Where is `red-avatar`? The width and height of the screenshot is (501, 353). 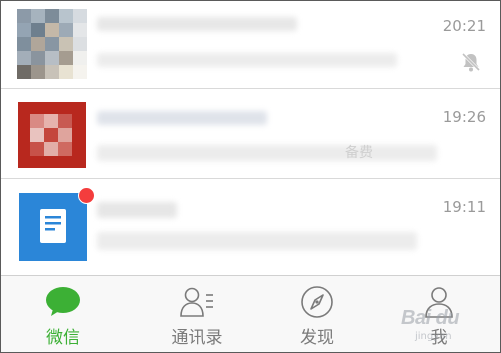 red-avatar is located at coordinates (52, 135).